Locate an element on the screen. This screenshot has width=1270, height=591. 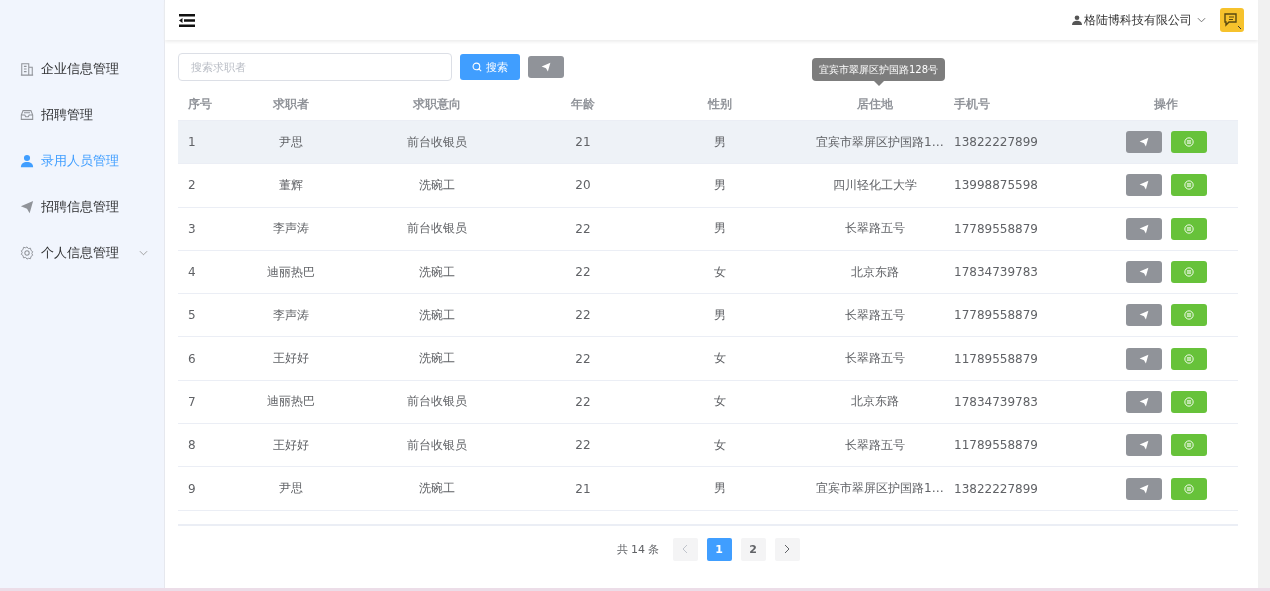
table-cell: 5 is located at coordinates (192, 315).